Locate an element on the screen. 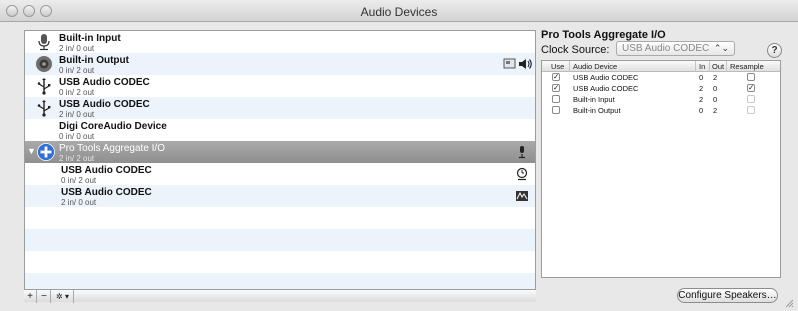 The image size is (798, 311). table-row: ✓ USB Audio CODEC 0 2 is located at coordinates (661, 78).